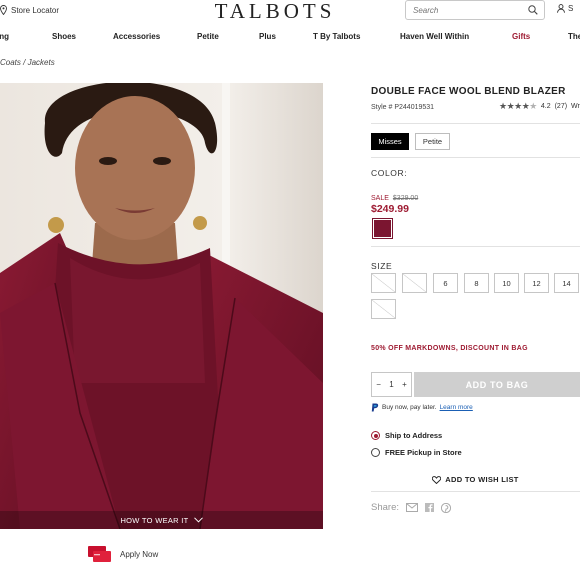 The width and height of the screenshot is (580, 580). What do you see at coordinates (482, 479) in the screenshot?
I see `wishlist-label: ADD TO WISH LIST` at bounding box center [482, 479].